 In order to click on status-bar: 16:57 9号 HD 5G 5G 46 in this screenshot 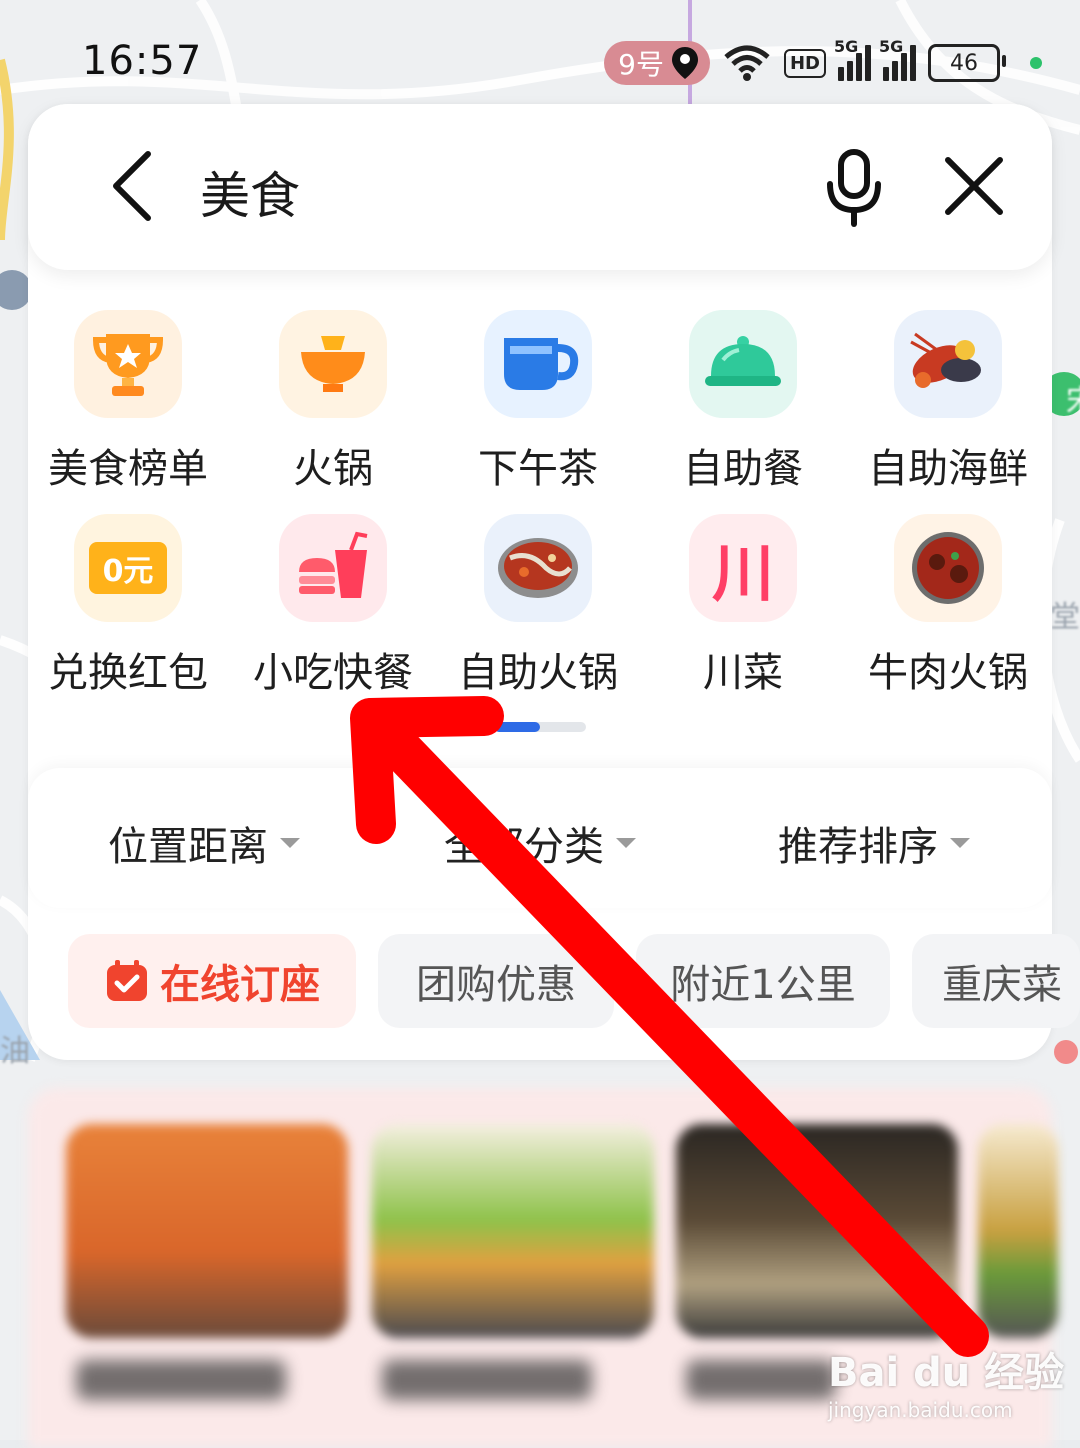, I will do `click(540, 60)`.